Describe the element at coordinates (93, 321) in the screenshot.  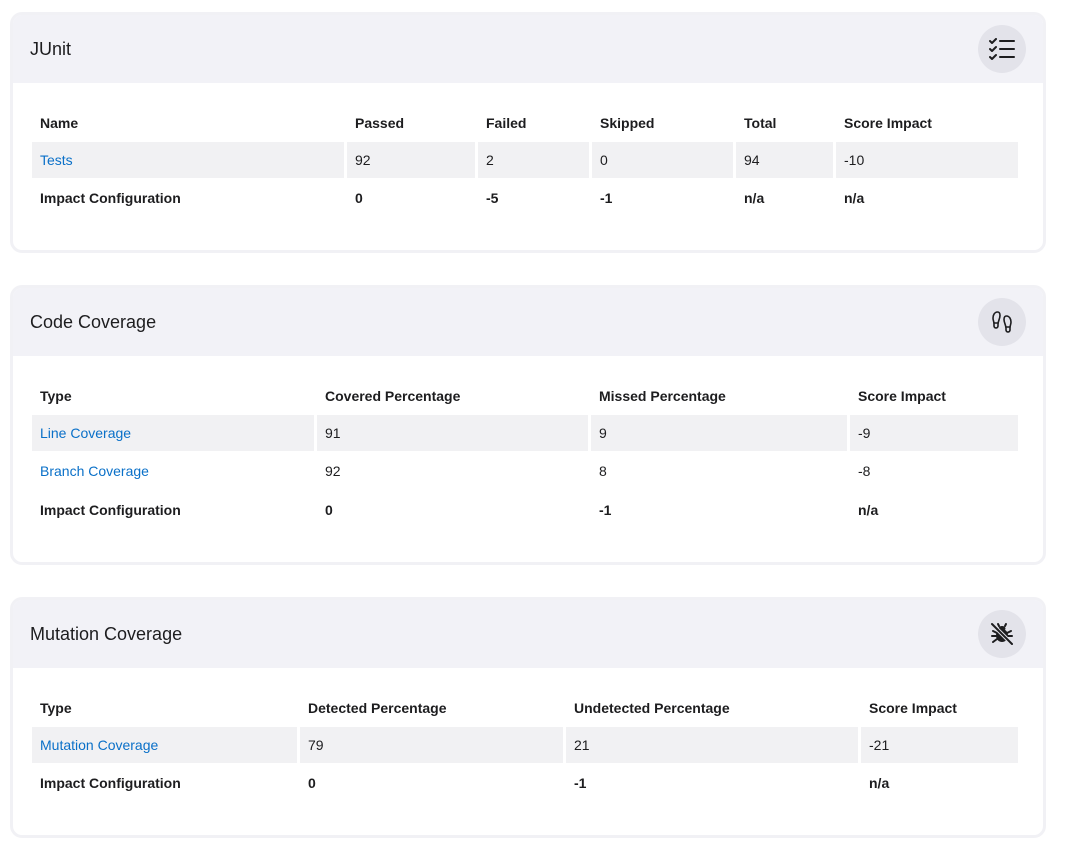
I see `code-coverage-title: Code Coverage` at that location.